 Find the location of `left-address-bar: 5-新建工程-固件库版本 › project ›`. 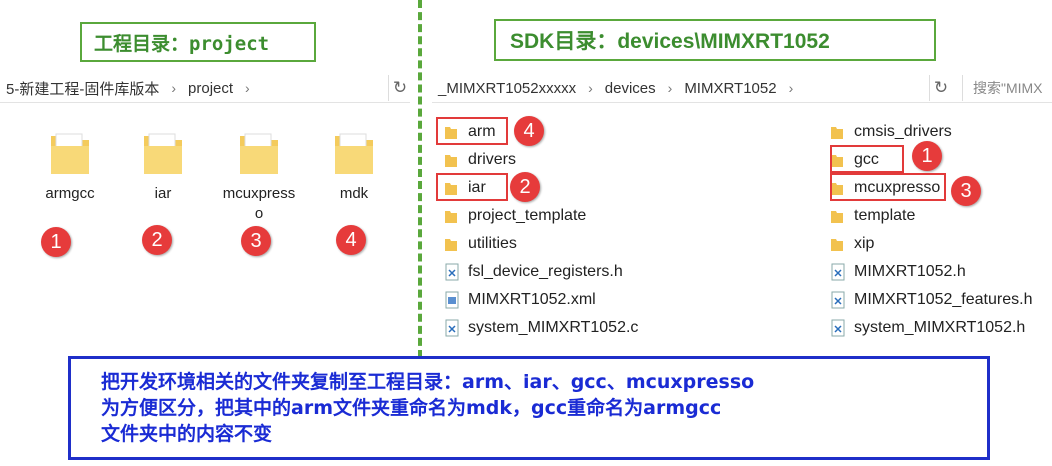

left-address-bar: 5-新建工程-固件库版本 › project › is located at coordinates (205, 88).